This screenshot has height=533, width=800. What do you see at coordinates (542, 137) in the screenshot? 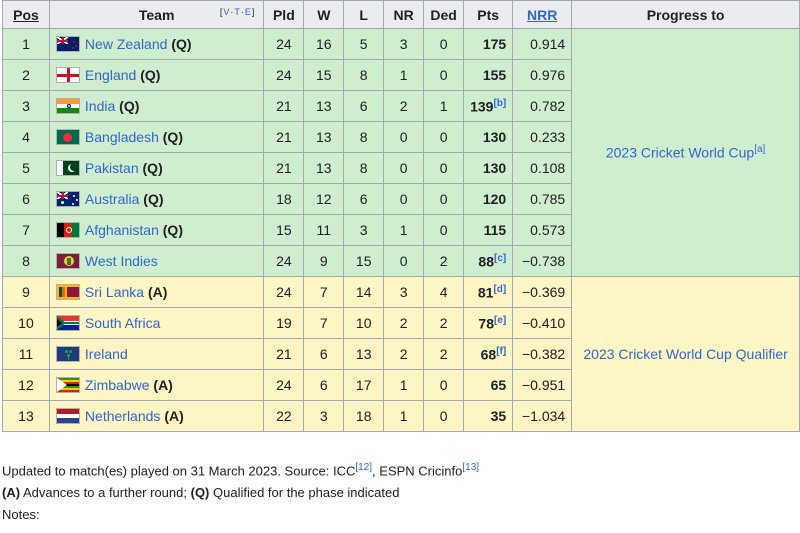
I see `nrr-cell: 0.233` at bounding box center [542, 137].